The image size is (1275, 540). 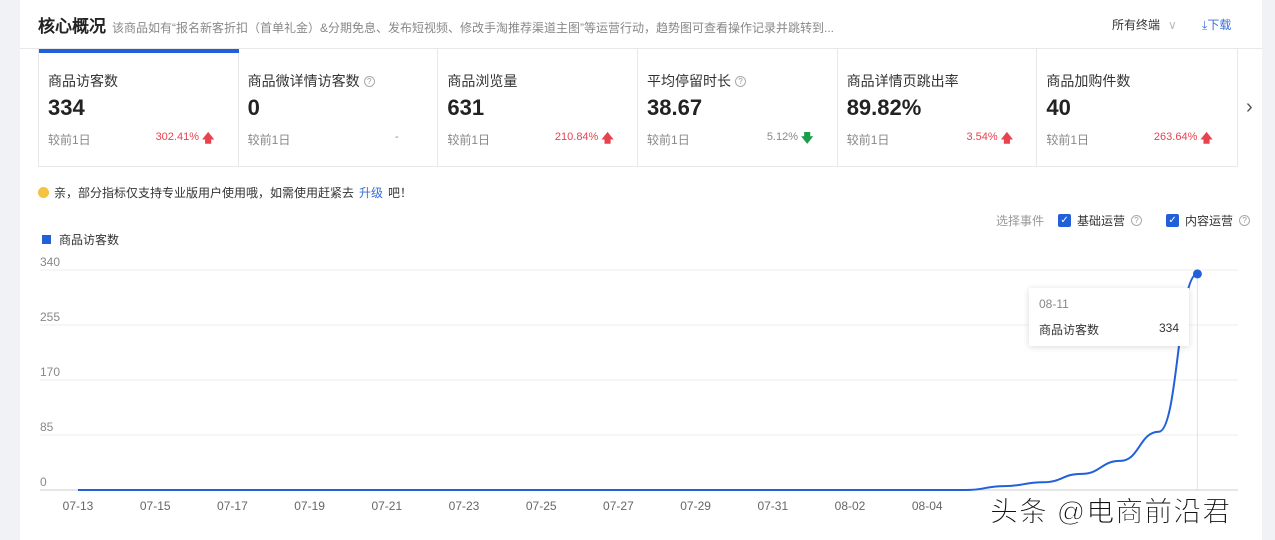 What do you see at coordinates (850, 506) in the screenshot?
I see `x-tick-label: 08-02` at bounding box center [850, 506].